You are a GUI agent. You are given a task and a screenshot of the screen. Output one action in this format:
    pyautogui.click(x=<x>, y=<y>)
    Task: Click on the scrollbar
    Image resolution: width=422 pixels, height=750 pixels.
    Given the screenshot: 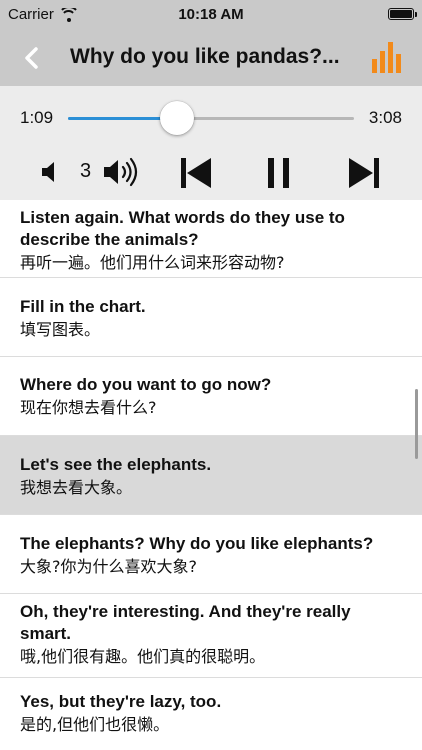 What is the action you would take?
    pyautogui.click(x=416, y=424)
    